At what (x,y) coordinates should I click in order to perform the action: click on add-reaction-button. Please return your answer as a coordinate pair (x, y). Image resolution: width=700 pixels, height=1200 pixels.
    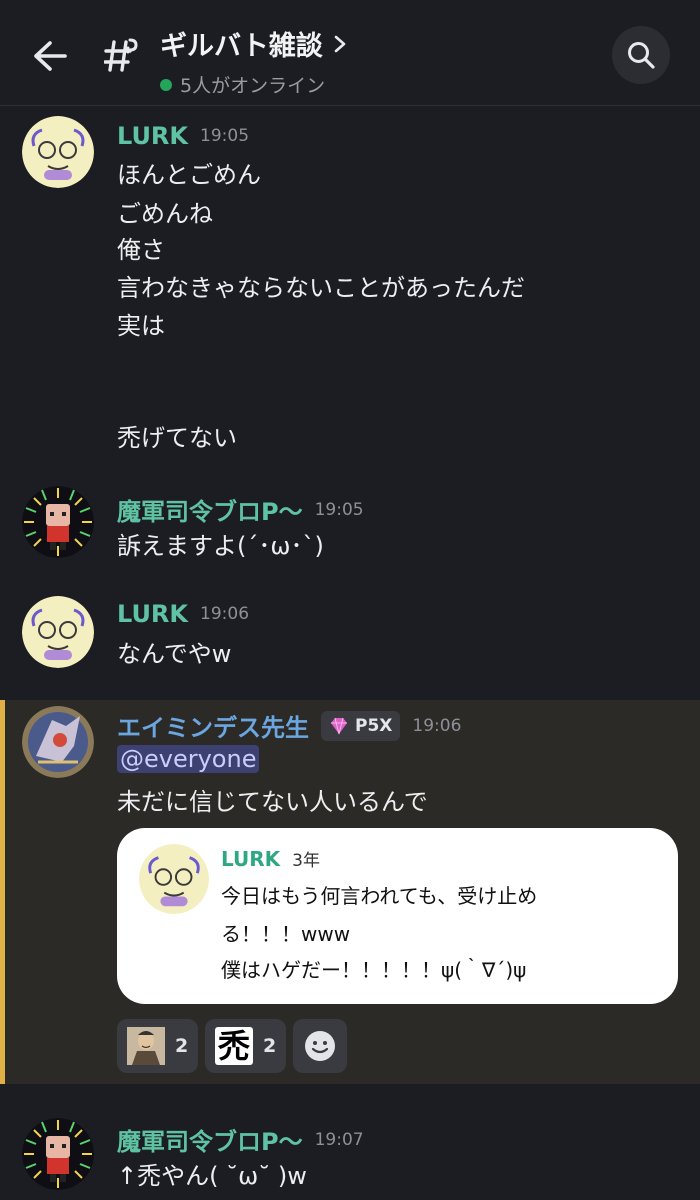
    Looking at the image, I should click on (320, 1046).